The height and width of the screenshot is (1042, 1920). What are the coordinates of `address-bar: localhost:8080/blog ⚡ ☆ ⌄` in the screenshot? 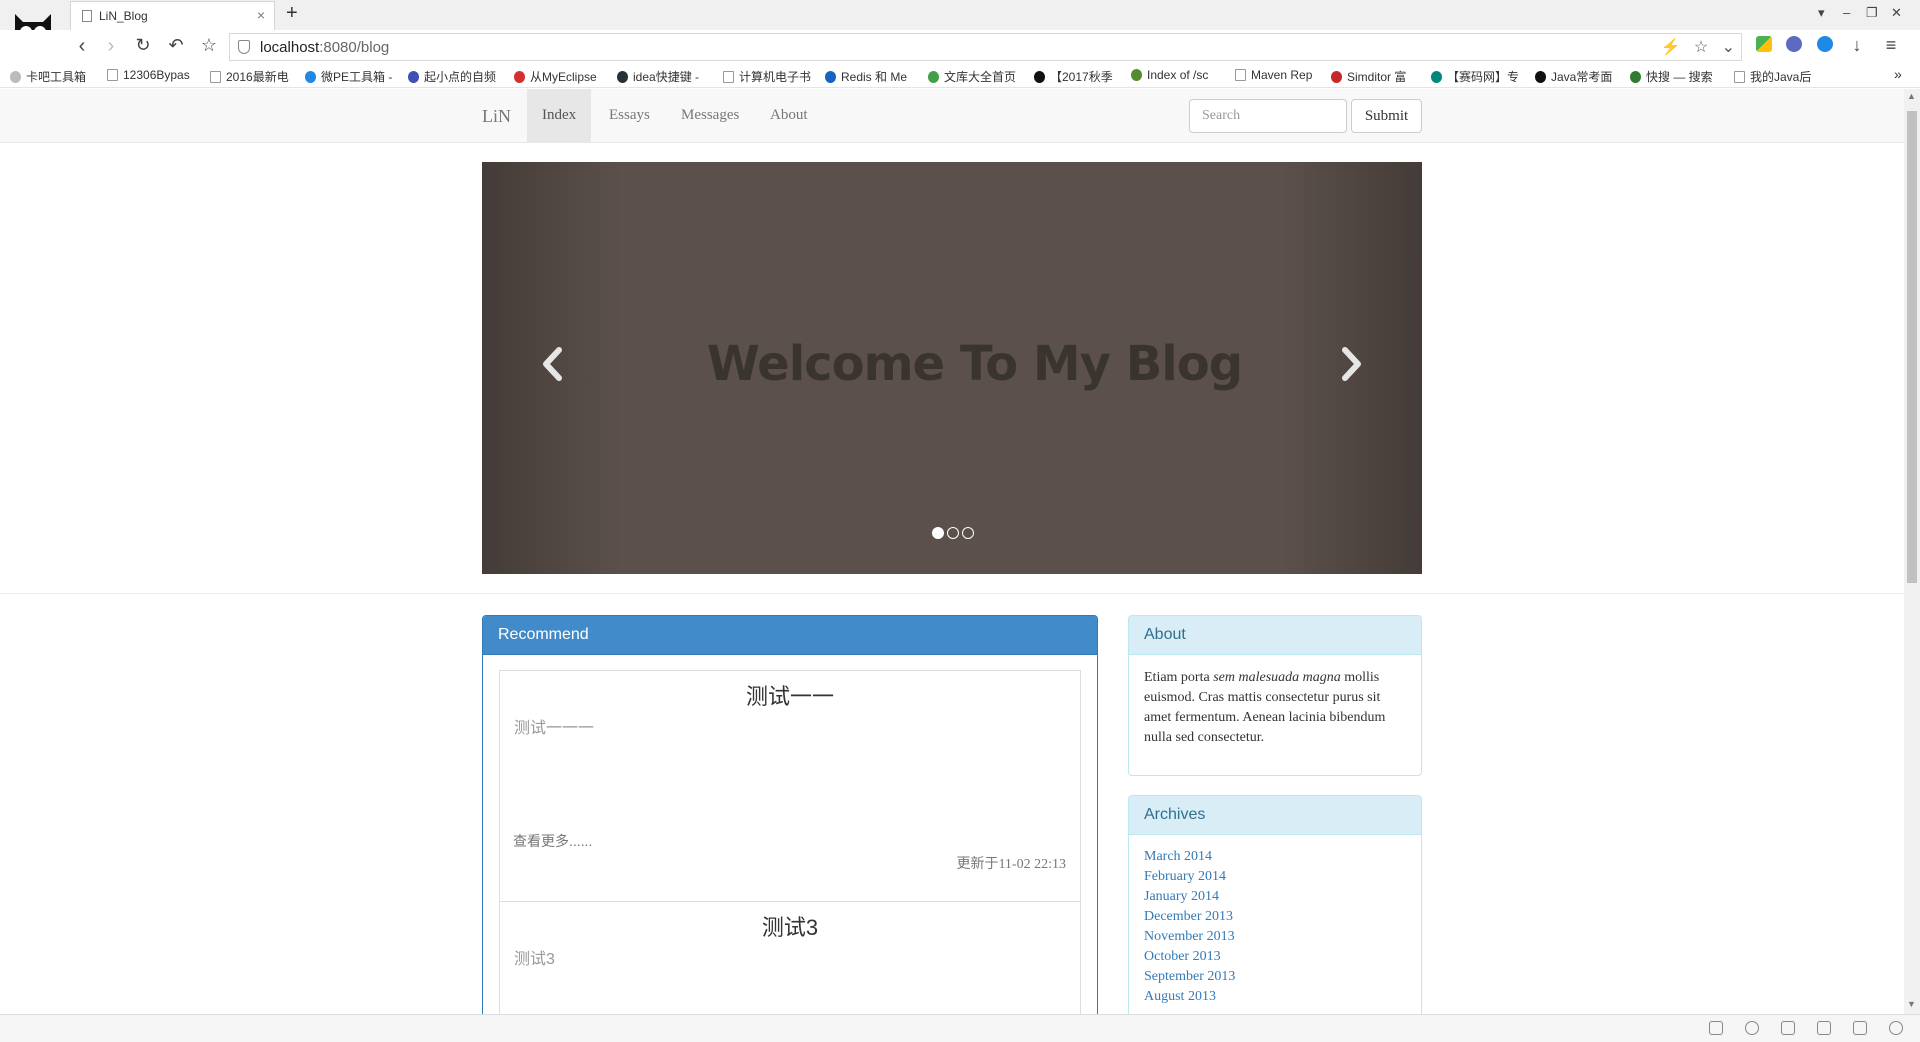 It's located at (985, 47).